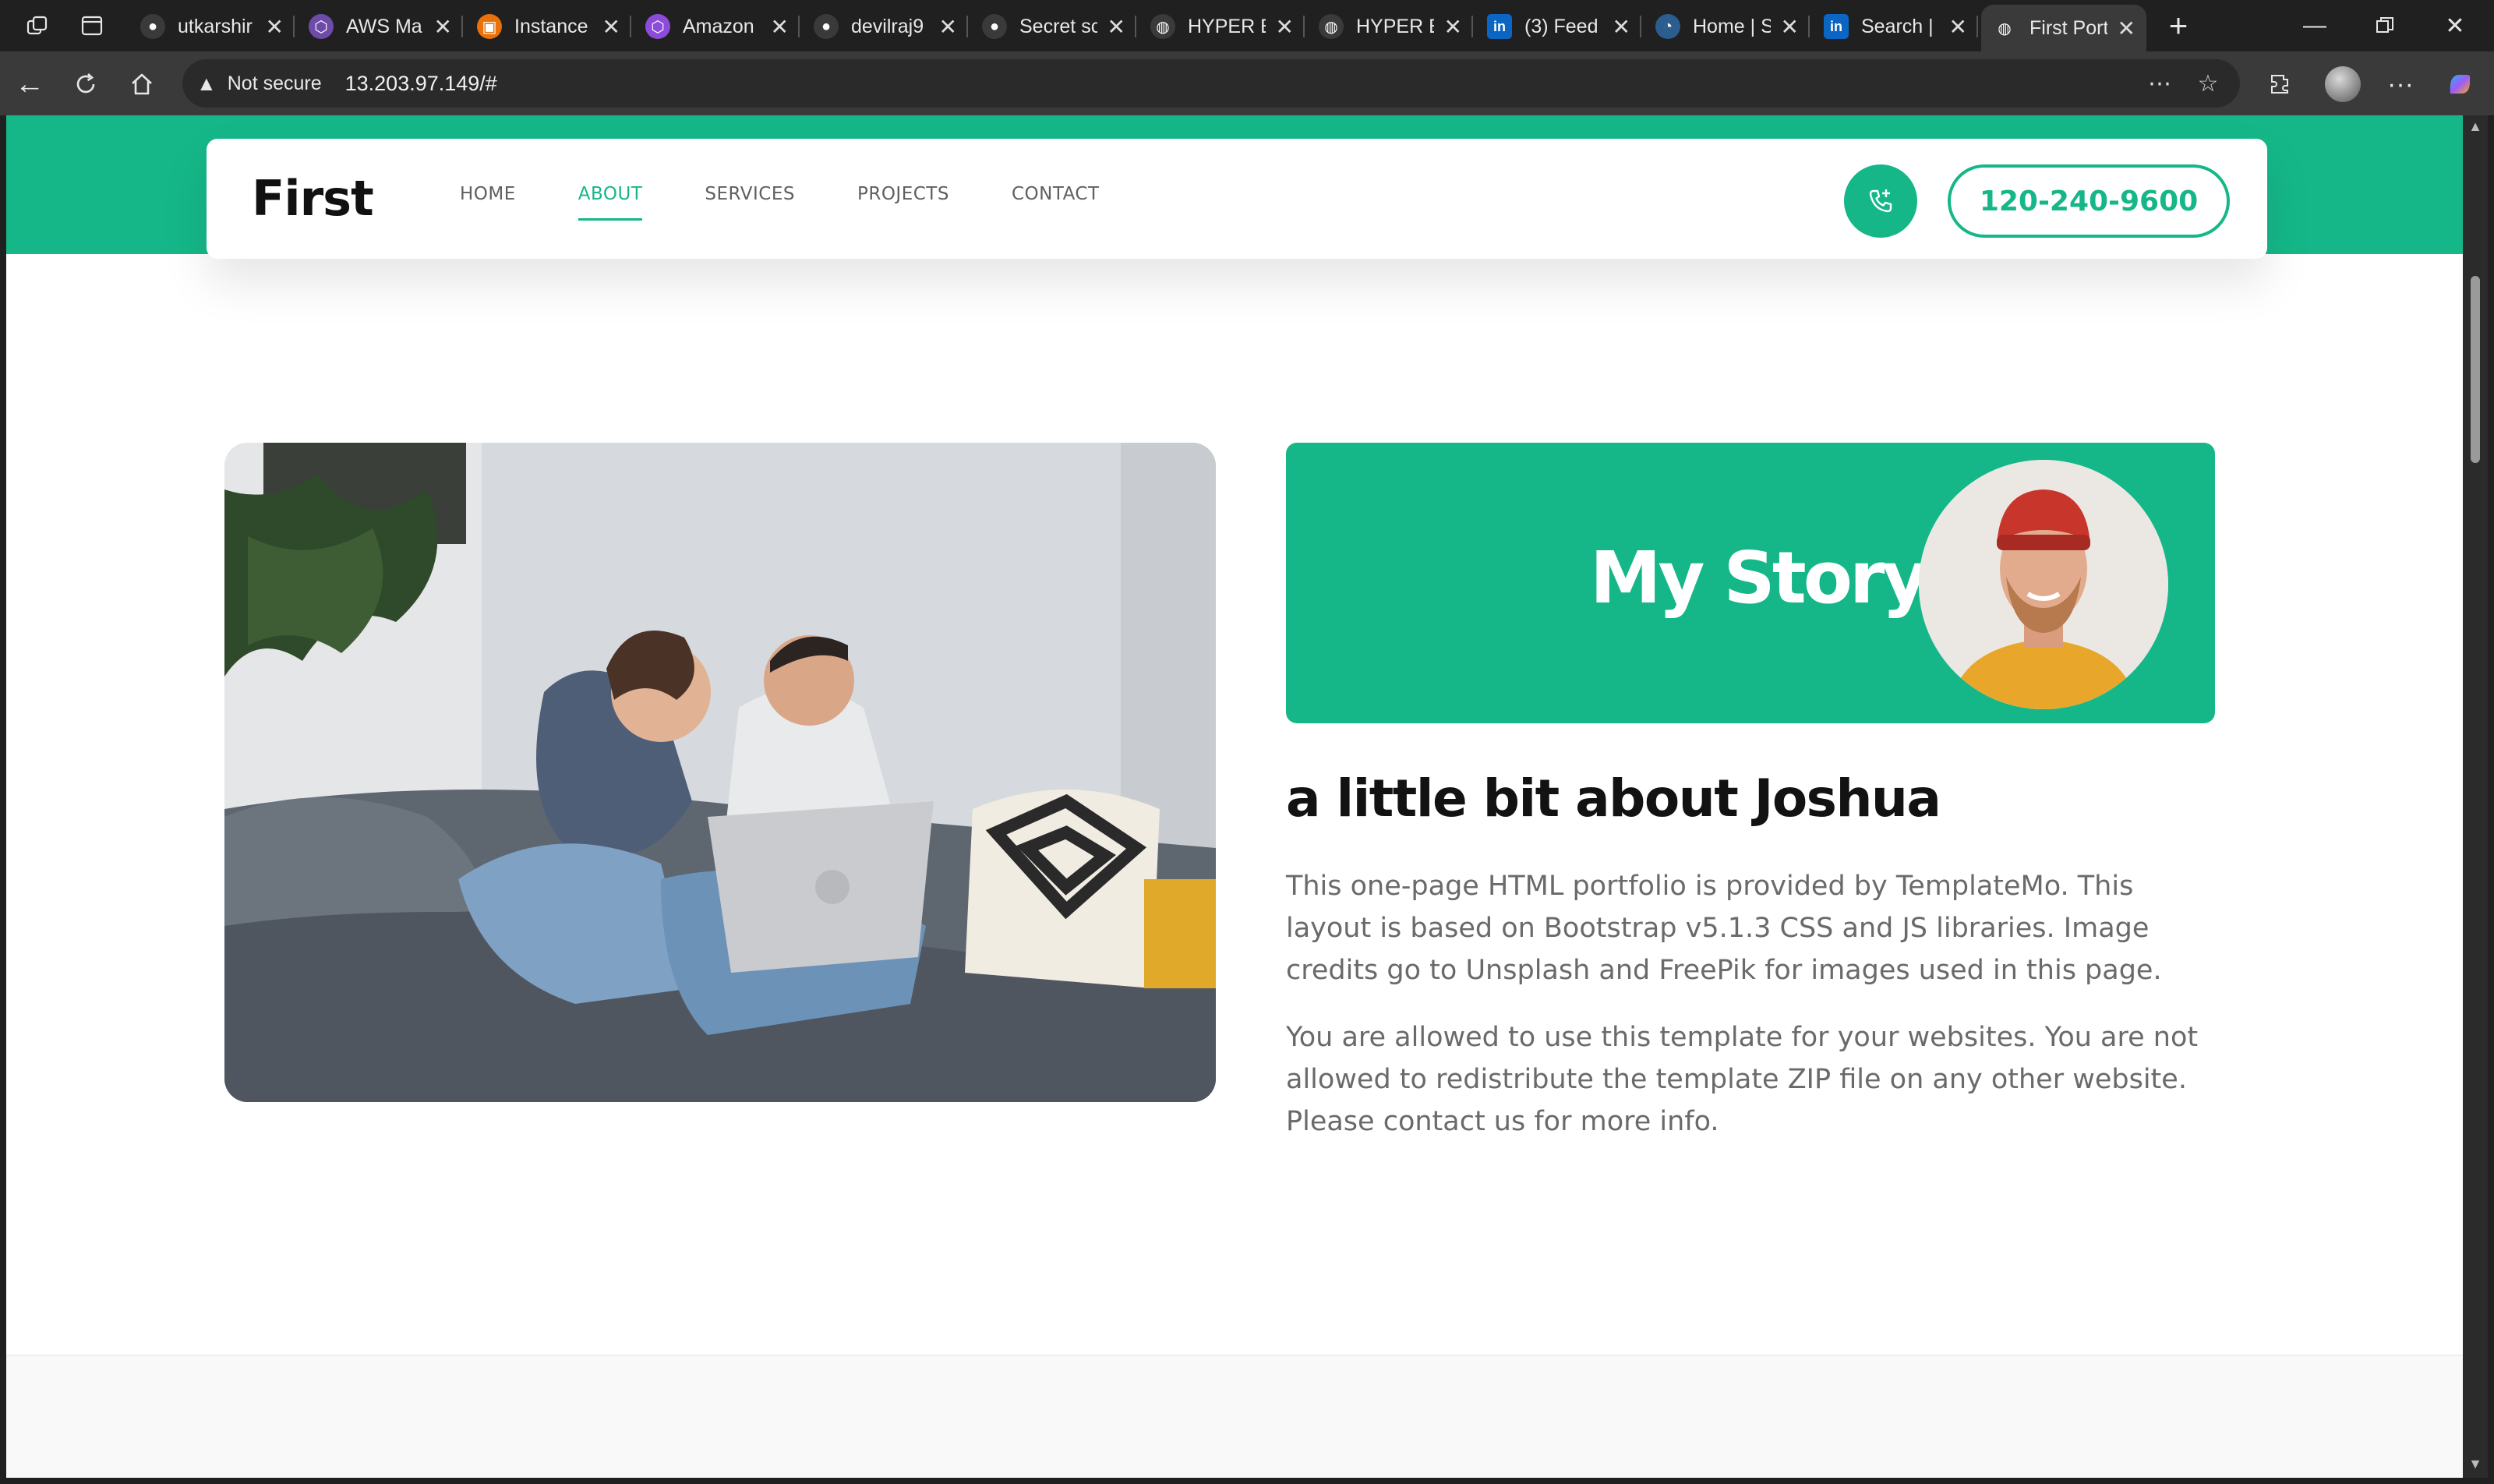  Describe the element at coordinates (1211, 83) in the screenshot. I see `address-bar: ▲ Not secure 13.203.97.149/# ⋯ ☆` at that location.